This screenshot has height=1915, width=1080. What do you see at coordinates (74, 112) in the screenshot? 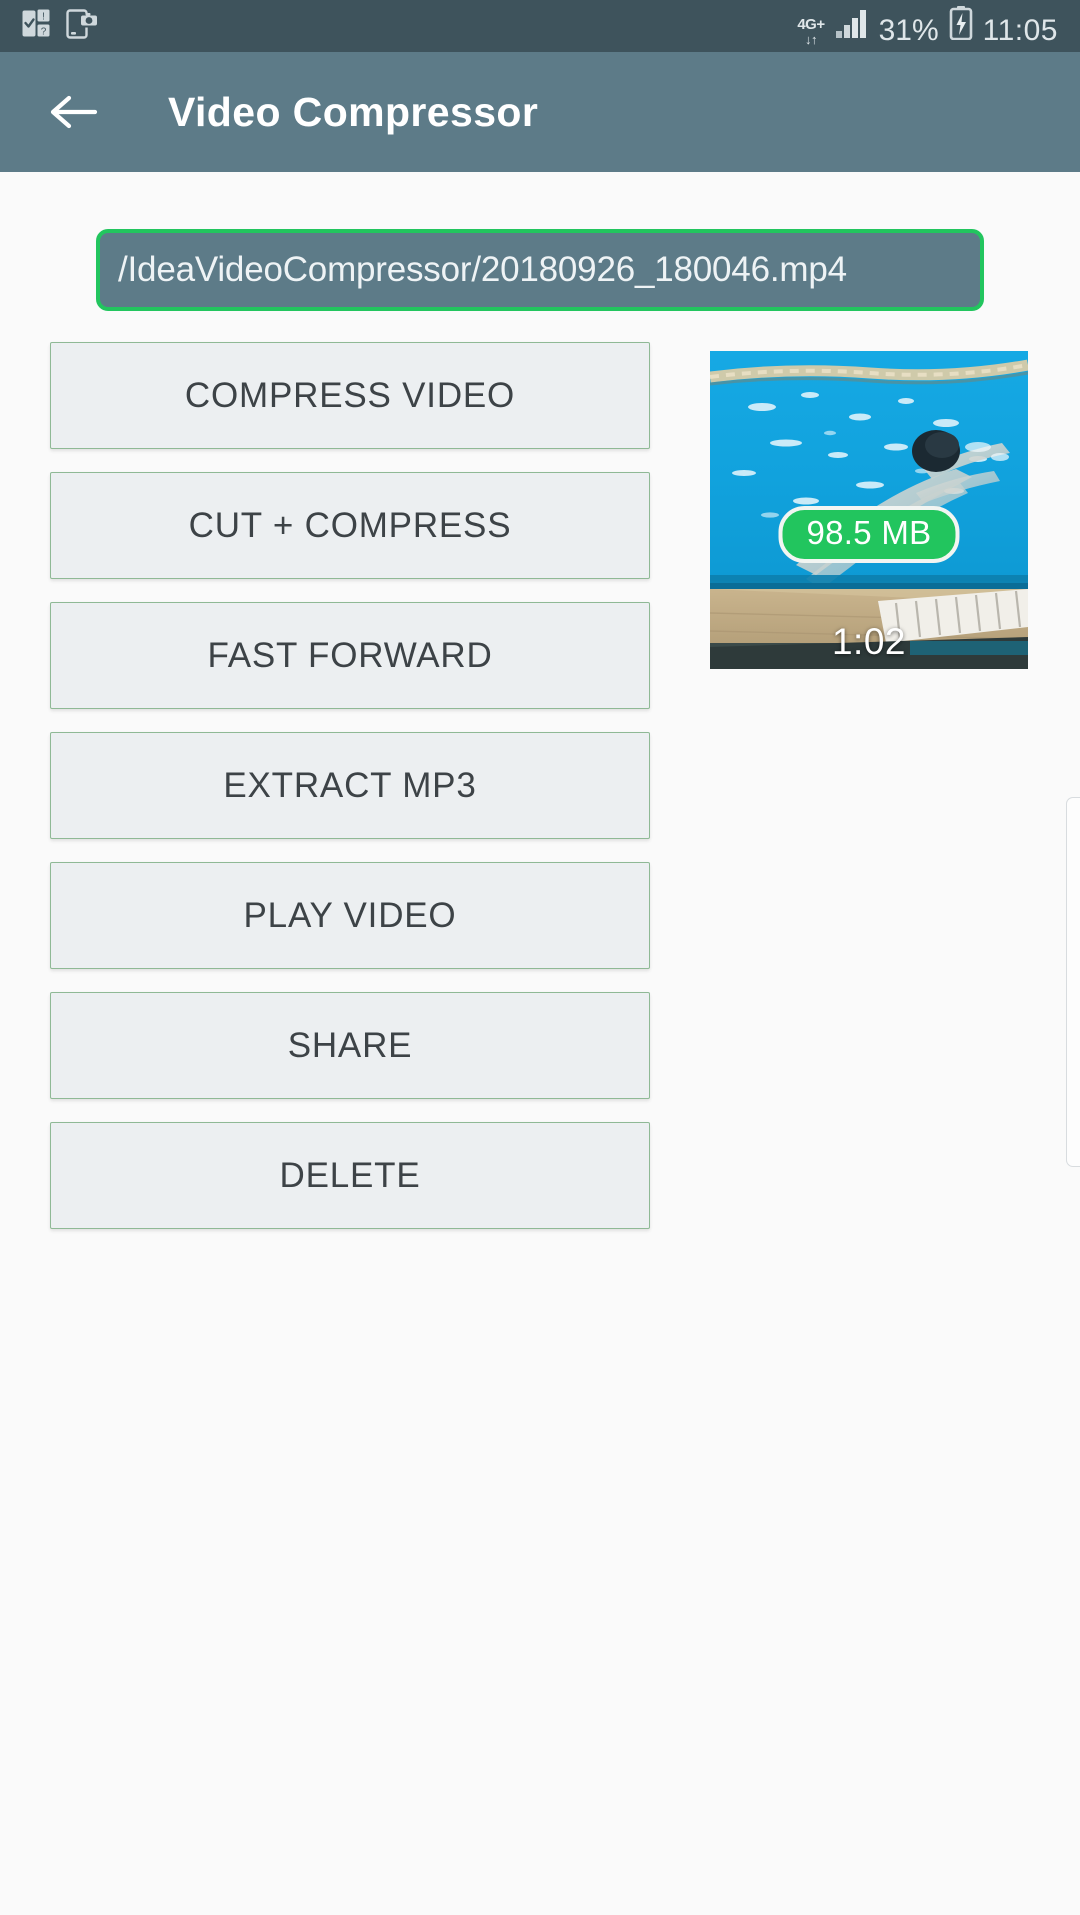
I see `back-arrow-icon` at bounding box center [74, 112].